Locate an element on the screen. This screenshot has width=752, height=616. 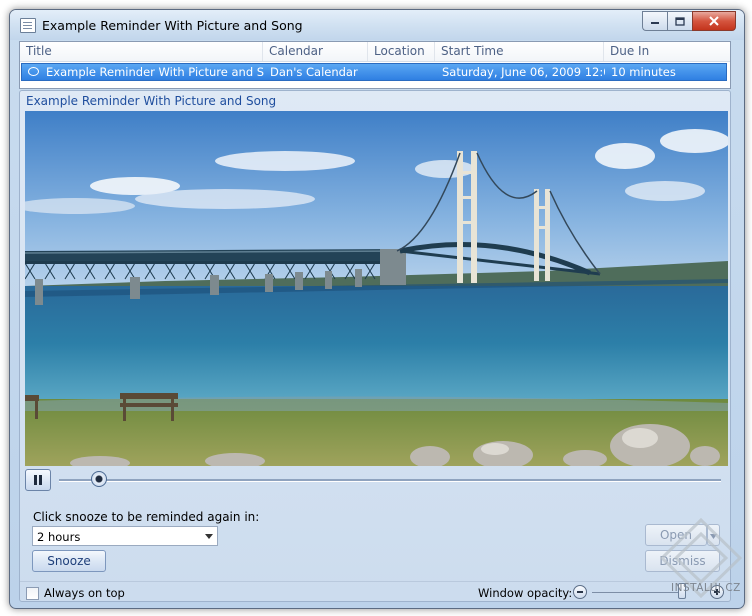
maximize-button is located at coordinates (679, 21).